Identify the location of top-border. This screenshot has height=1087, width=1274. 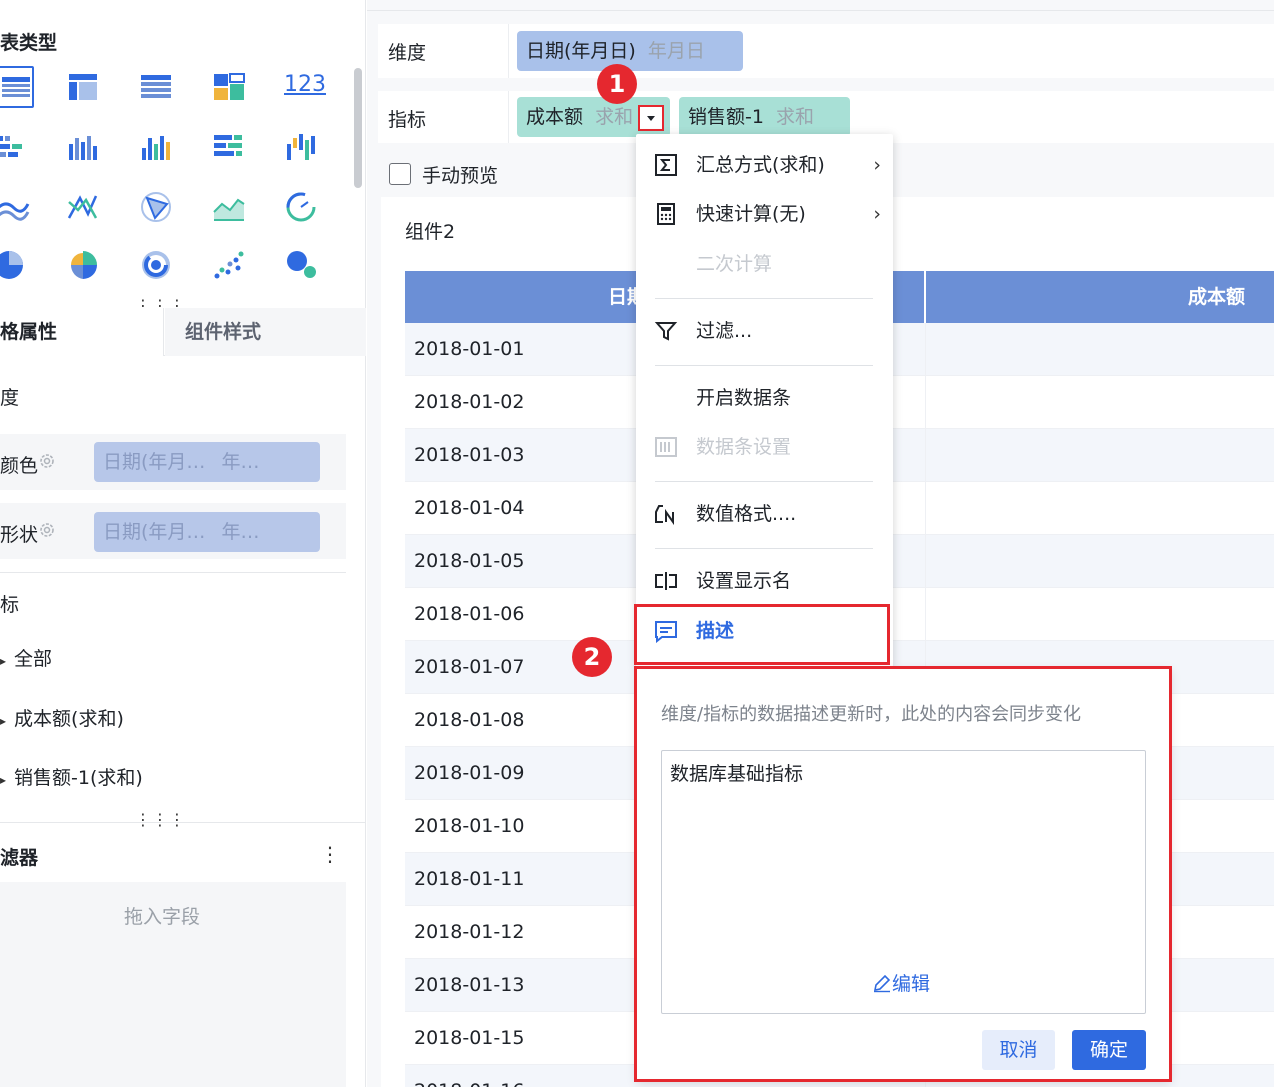
(820, 10).